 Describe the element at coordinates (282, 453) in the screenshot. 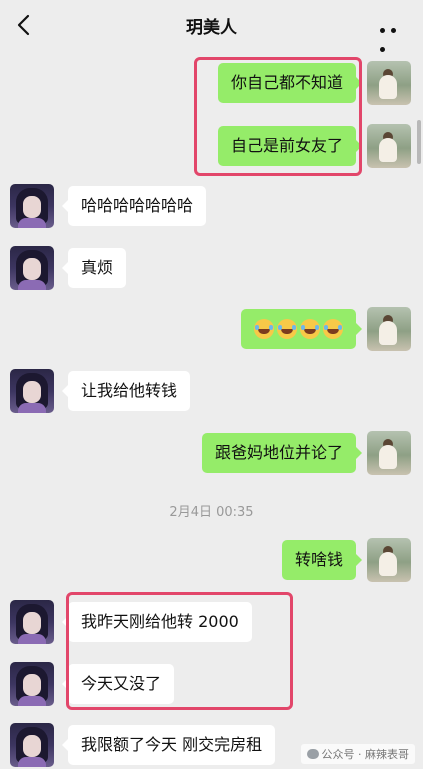

I see `message-bubble-out: 跟爸妈地位并论了` at that location.